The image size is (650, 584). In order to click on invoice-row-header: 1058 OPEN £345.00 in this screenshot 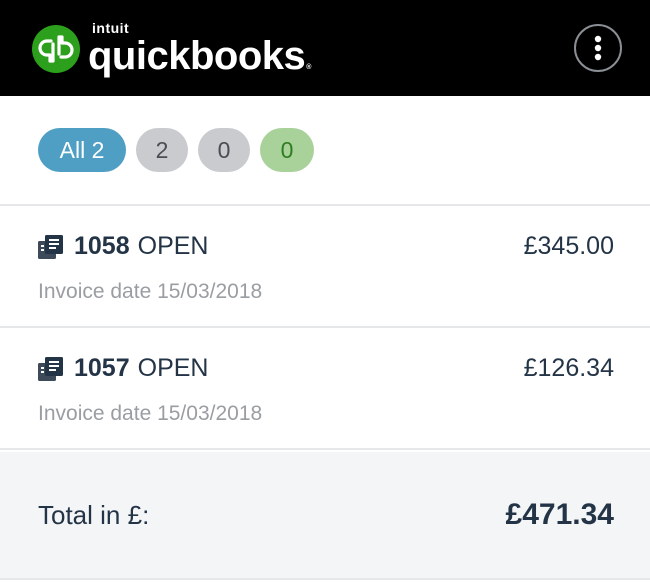, I will do `click(326, 246)`.